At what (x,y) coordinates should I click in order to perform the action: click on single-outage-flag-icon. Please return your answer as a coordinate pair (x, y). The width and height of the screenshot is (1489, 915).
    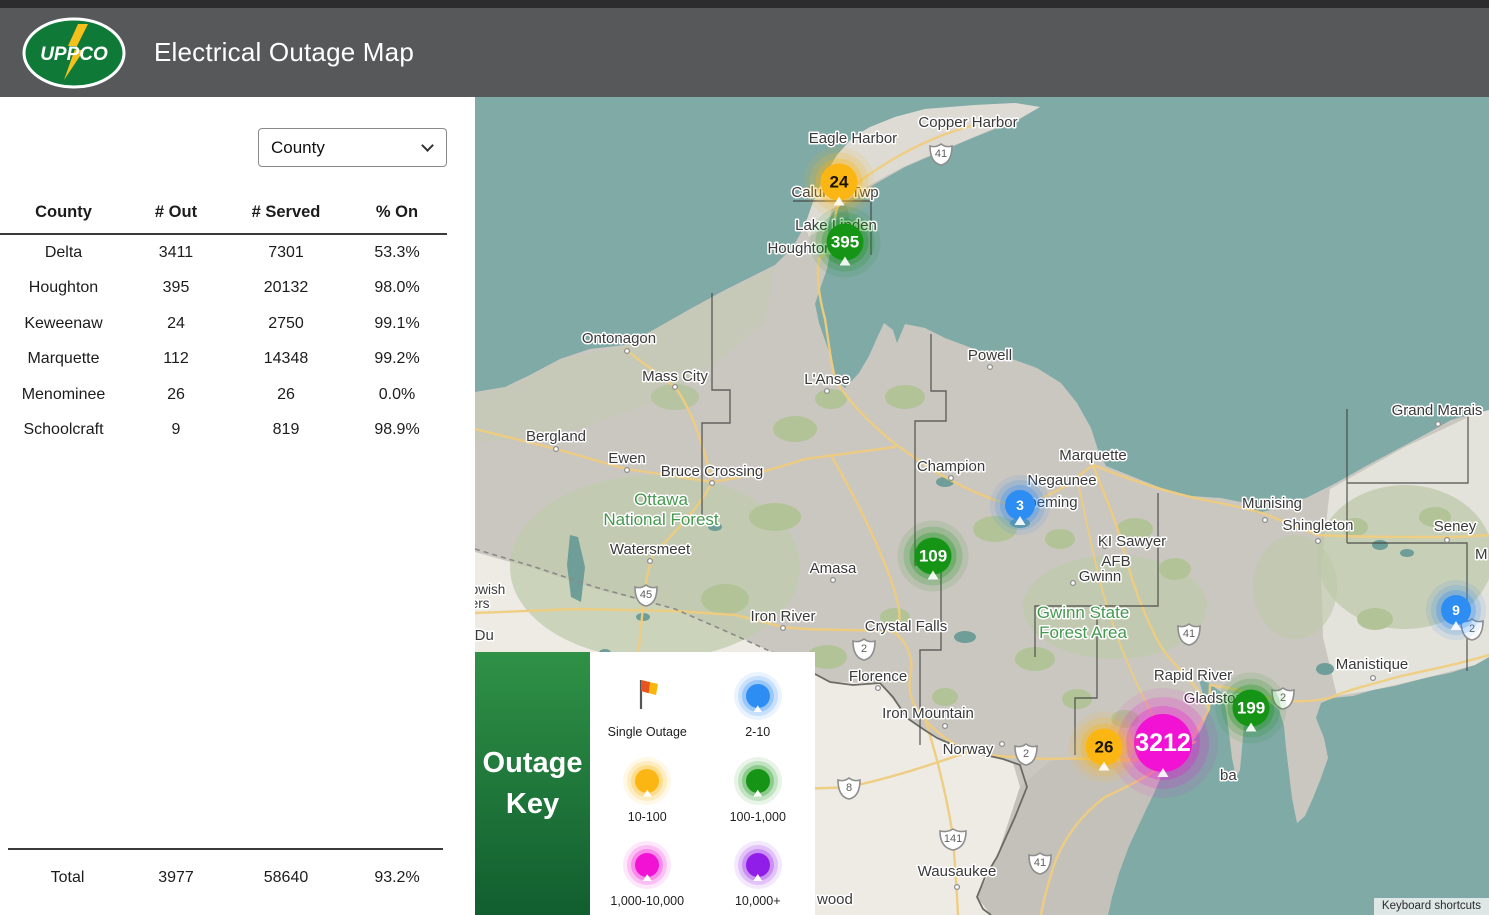
    Looking at the image, I should click on (649, 695).